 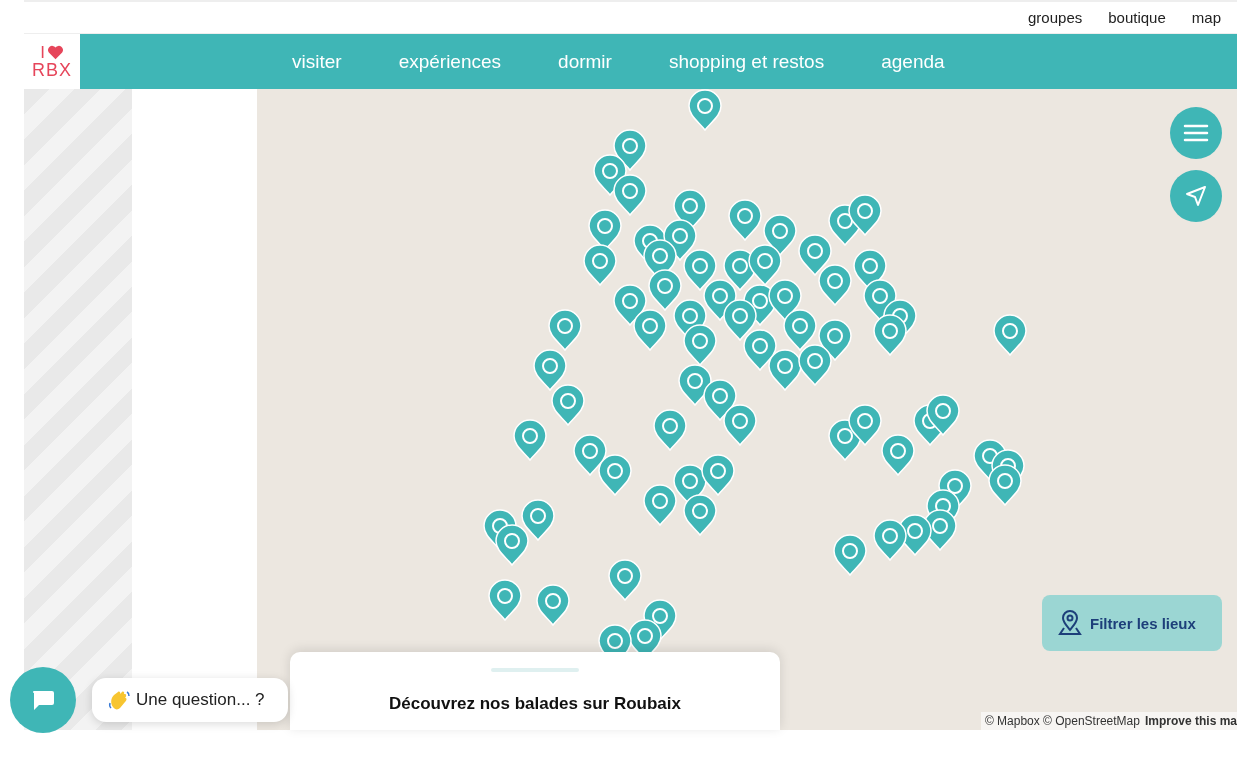 What do you see at coordinates (119, 700) in the screenshot?
I see `waving-hand-icon` at bounding box center [119, 700].